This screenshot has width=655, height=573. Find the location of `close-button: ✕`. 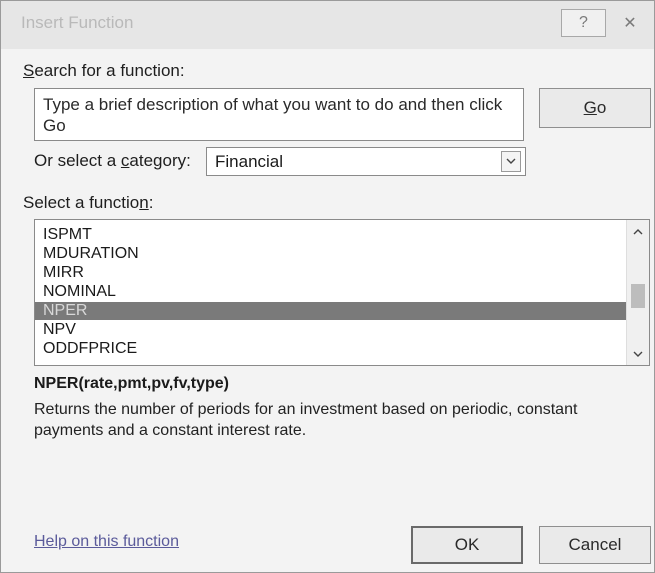

close-button: ✕ is located at coordinates (630, 23).